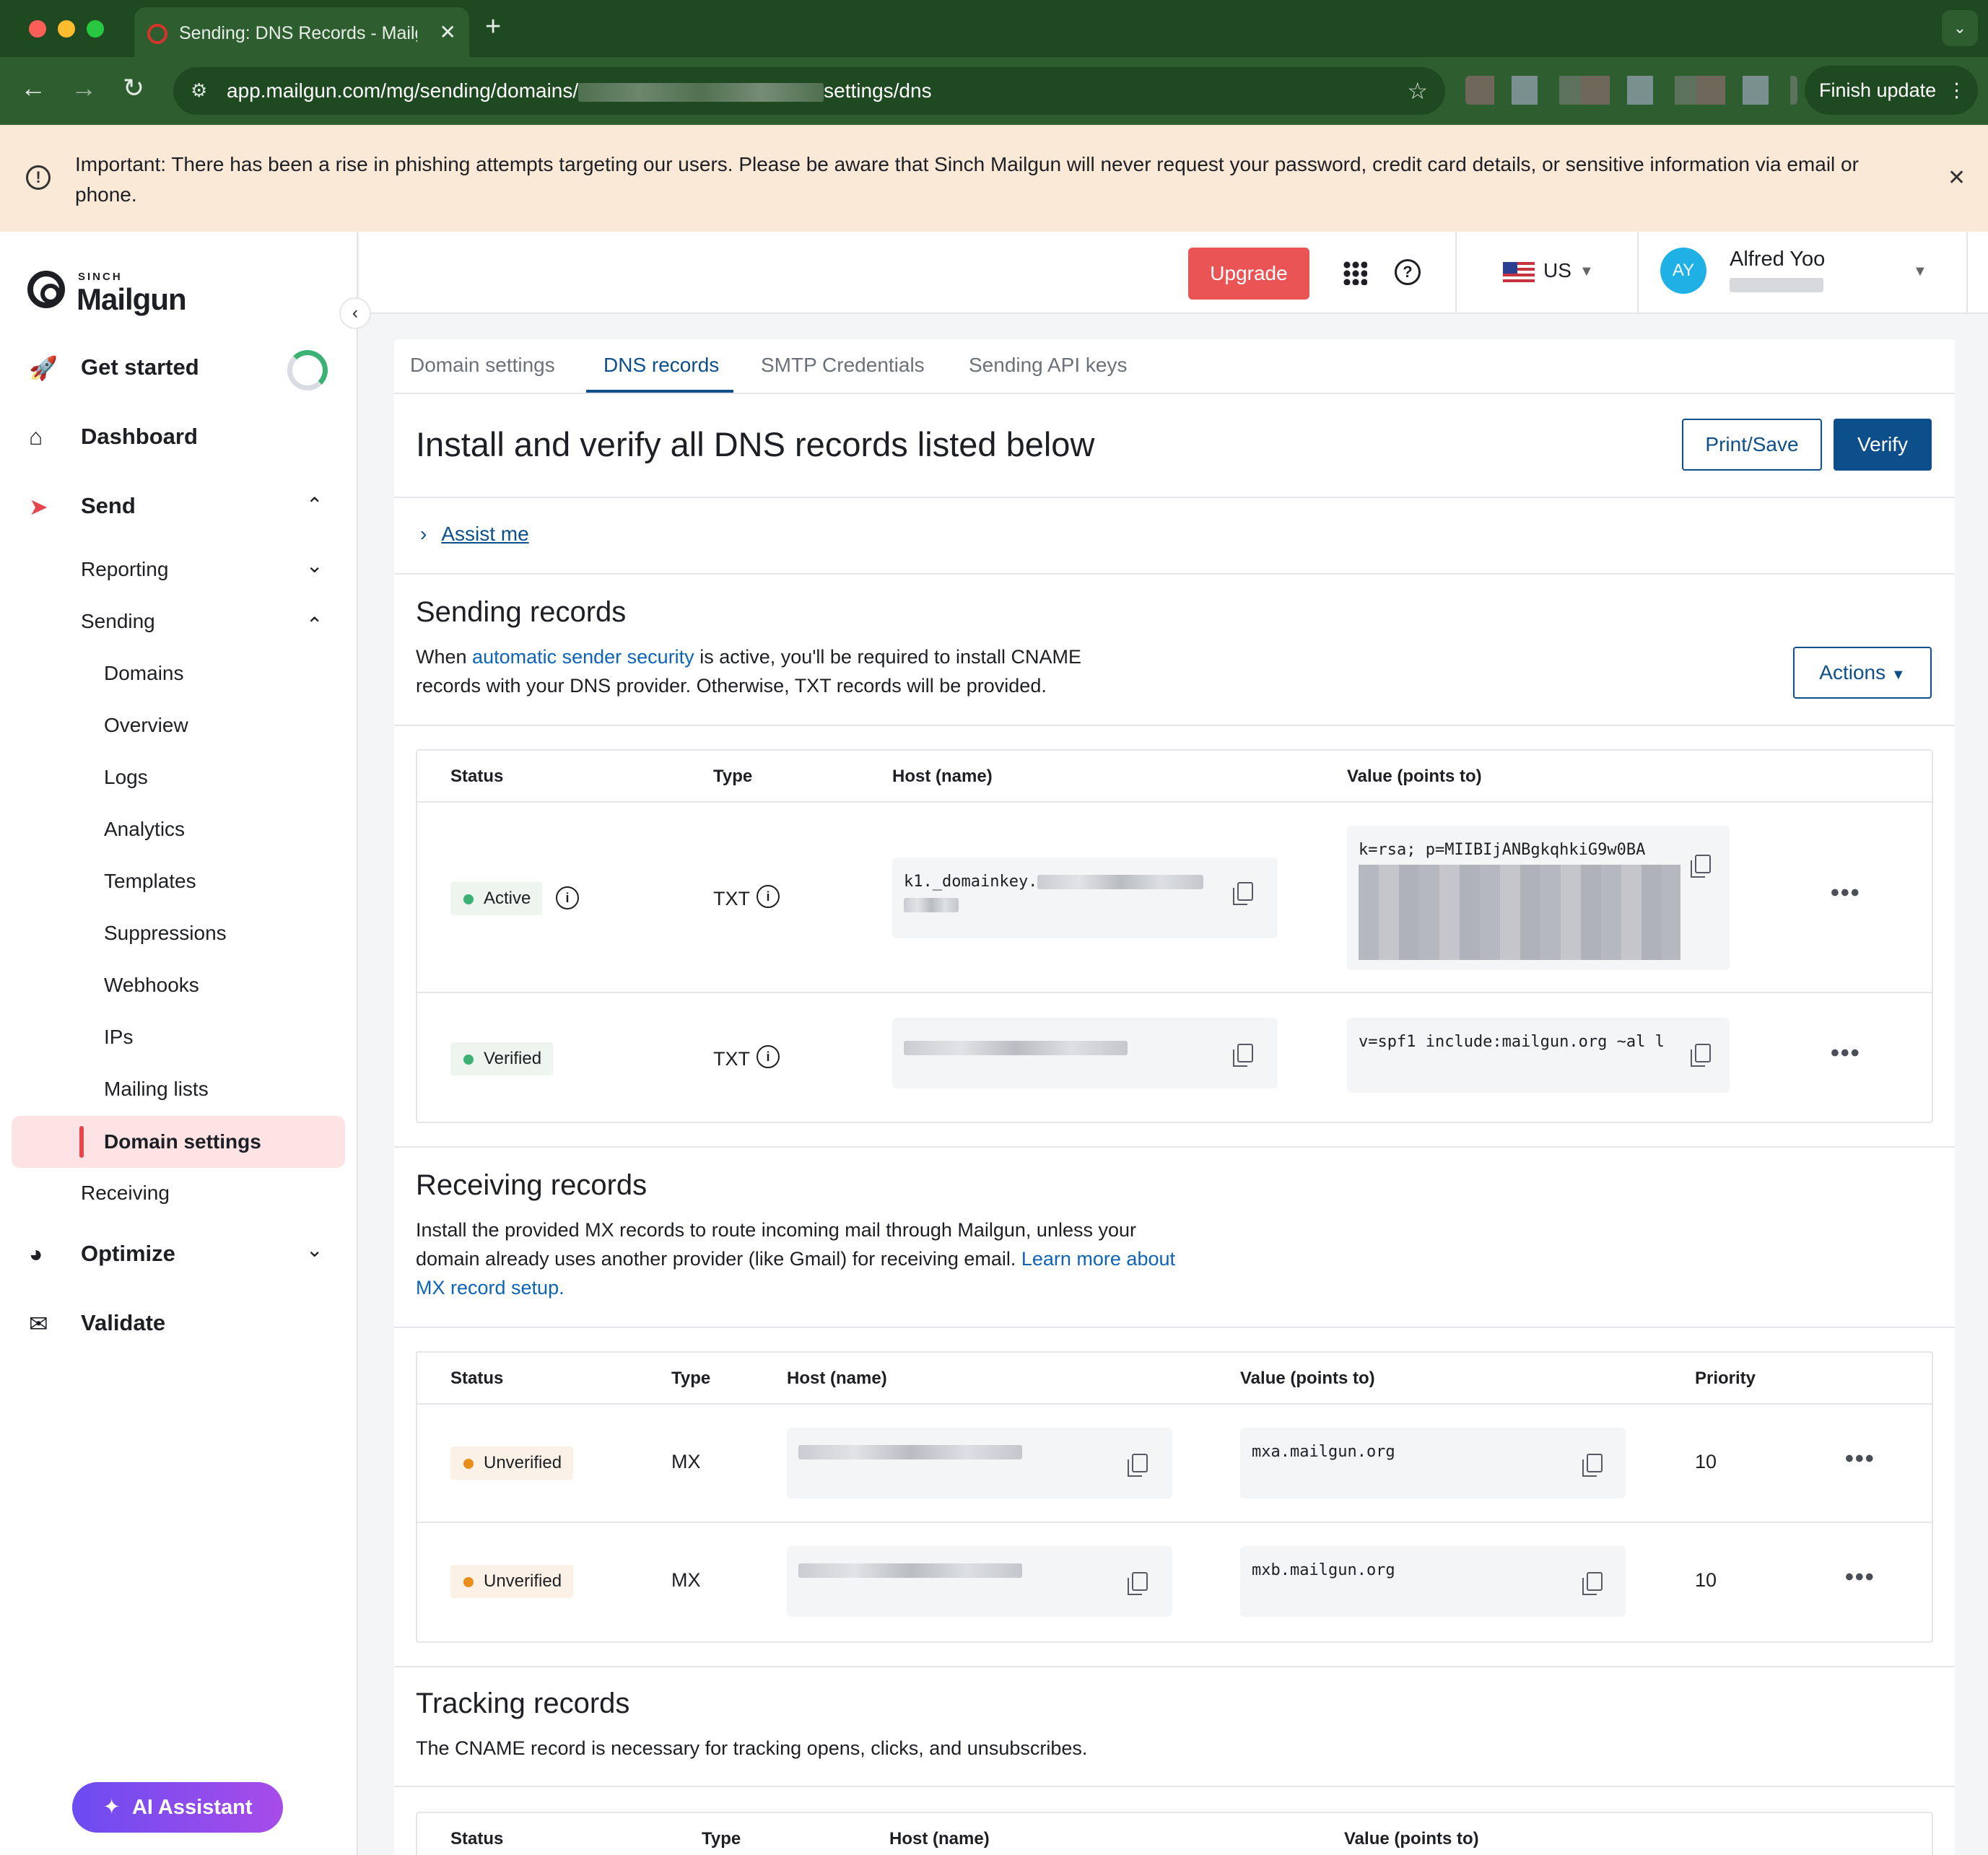  What do you see at coordinates (448, 32) in the screenshot?
I see `tab-close-icon: ✕` at bounding box center [448, 32].